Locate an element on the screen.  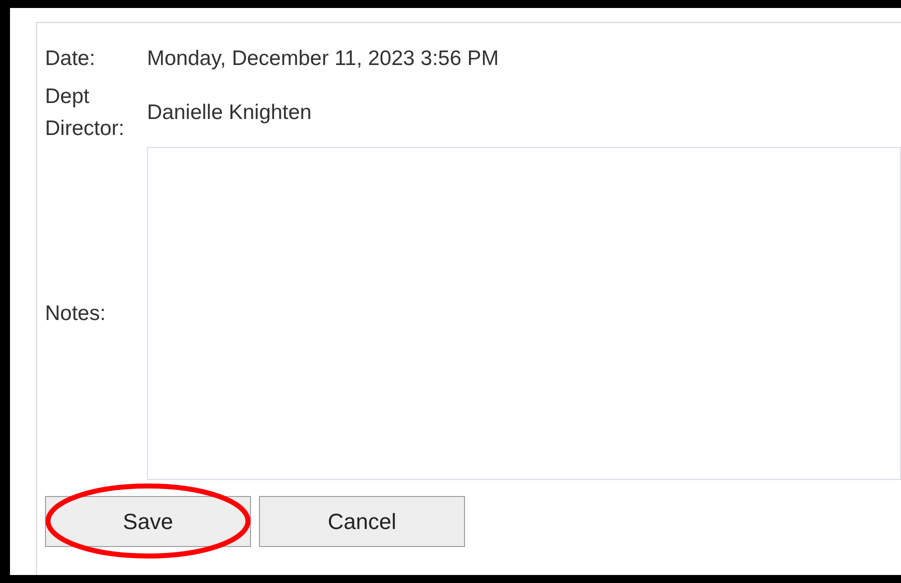
field-label: Dept Director: is located at coordinates (85, 113).